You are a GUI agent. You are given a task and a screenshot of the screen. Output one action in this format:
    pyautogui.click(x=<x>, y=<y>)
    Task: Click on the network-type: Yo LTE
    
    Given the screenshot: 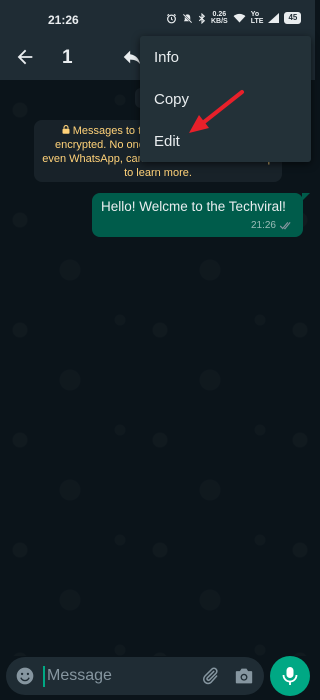 What is the action you would take?
    pyautogui.click(x=257, y=18)
    